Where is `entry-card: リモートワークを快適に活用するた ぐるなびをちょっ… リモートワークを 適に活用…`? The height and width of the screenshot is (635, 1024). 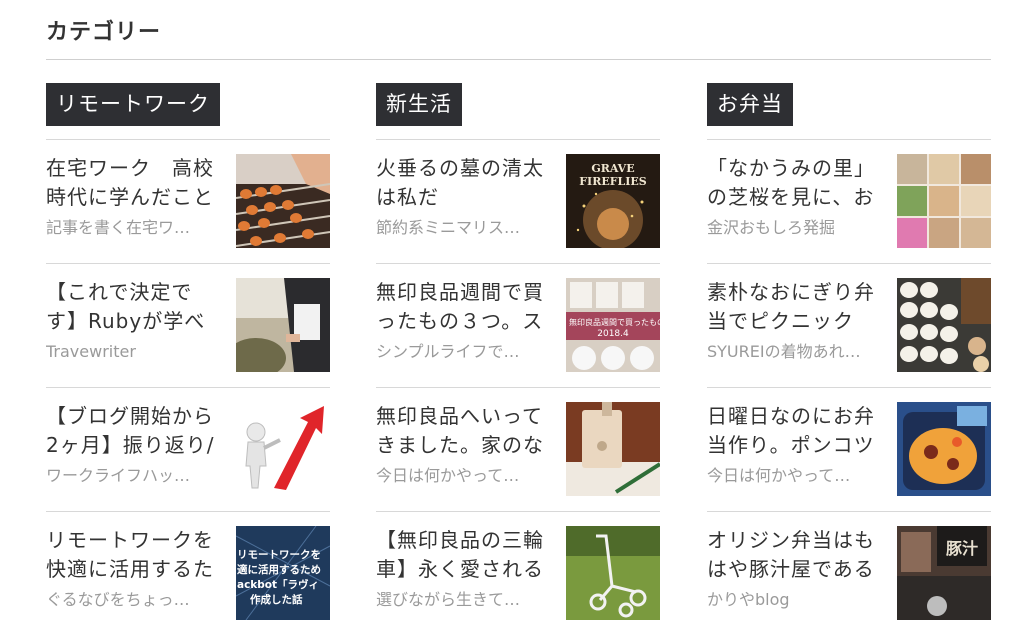 entry-card: リモートワークを快適に活用するた ぐるなびをちょっ… リモートワークを 適に活用… is located at coordinates (188, 573).